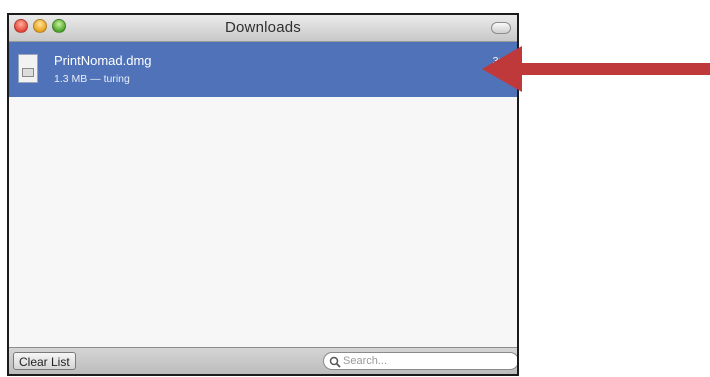  I want to click on annotation-arrow, so click(596, 69).